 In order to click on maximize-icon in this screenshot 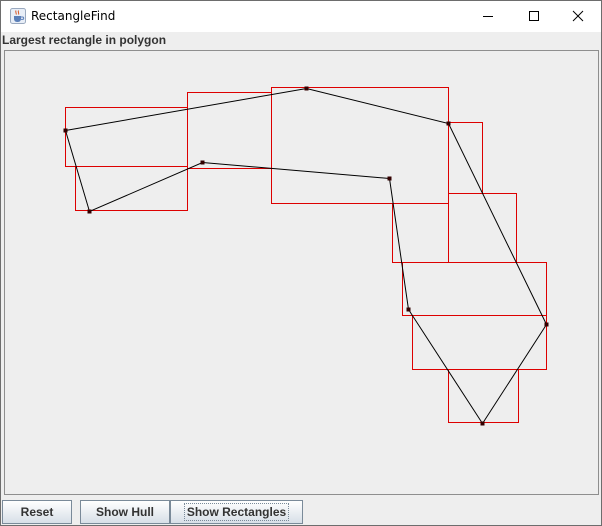, I will do `click(534, 16)`.